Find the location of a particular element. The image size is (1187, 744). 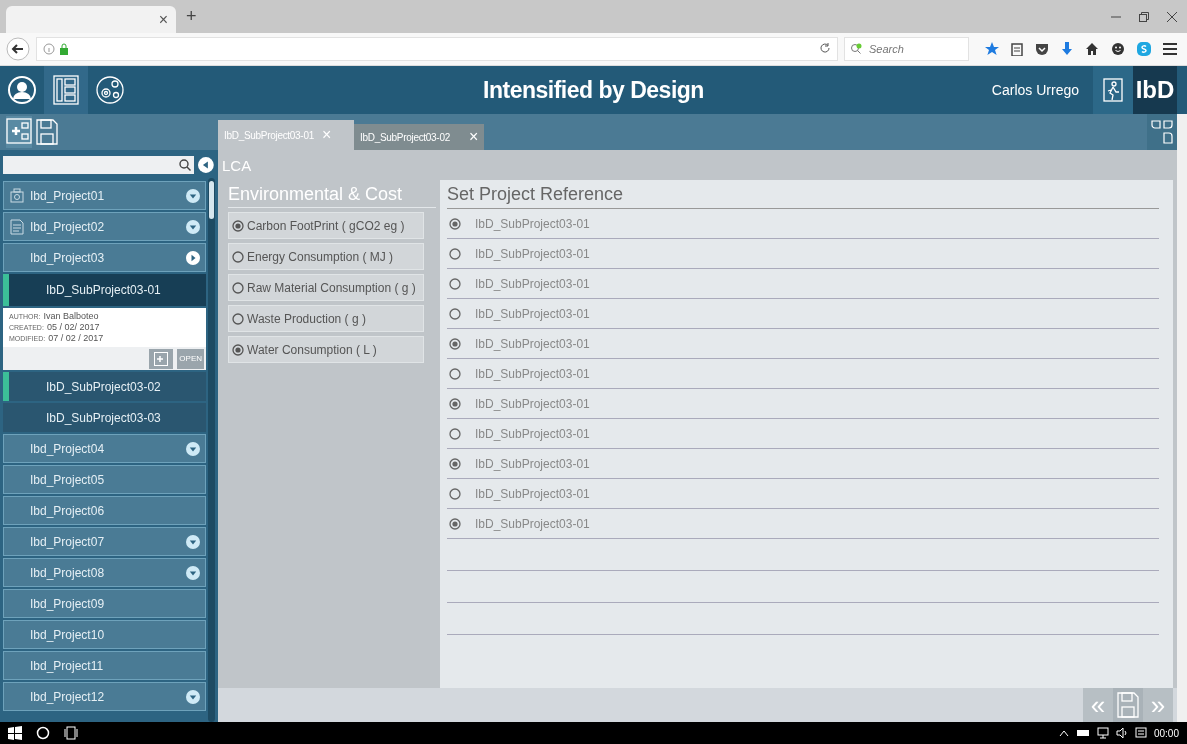

save-icon is located at coordinates (47, 132).